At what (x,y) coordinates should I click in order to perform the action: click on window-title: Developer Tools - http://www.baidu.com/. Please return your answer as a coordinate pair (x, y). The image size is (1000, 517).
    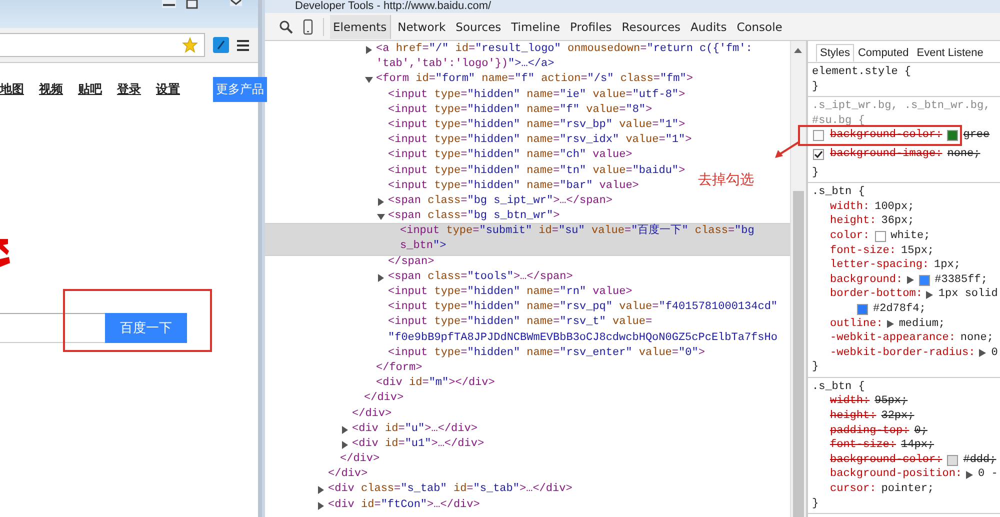
    Looking at the image, I should click on (632, 6).